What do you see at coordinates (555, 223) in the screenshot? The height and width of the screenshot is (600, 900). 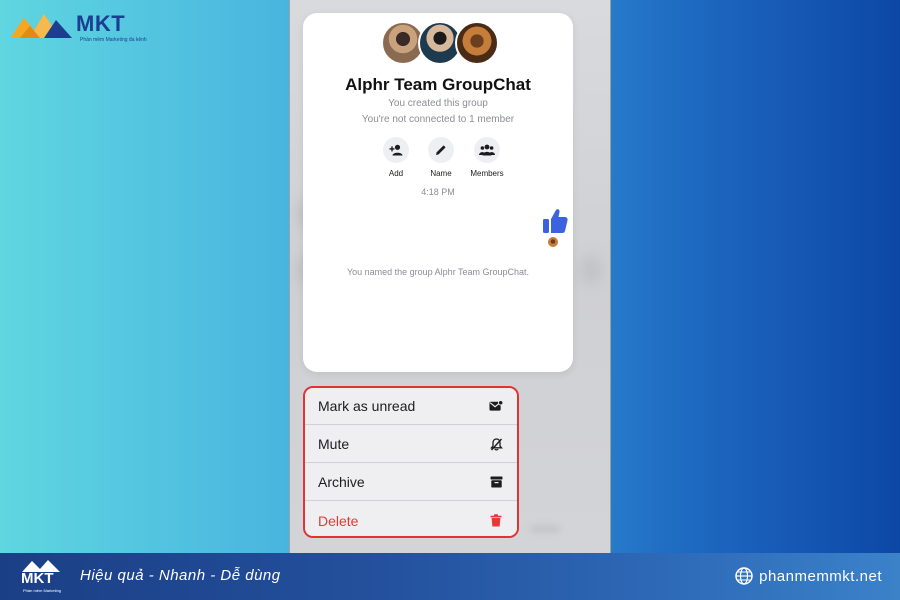 I see `thumbs-up-icon` at bounding box center [555, 223].